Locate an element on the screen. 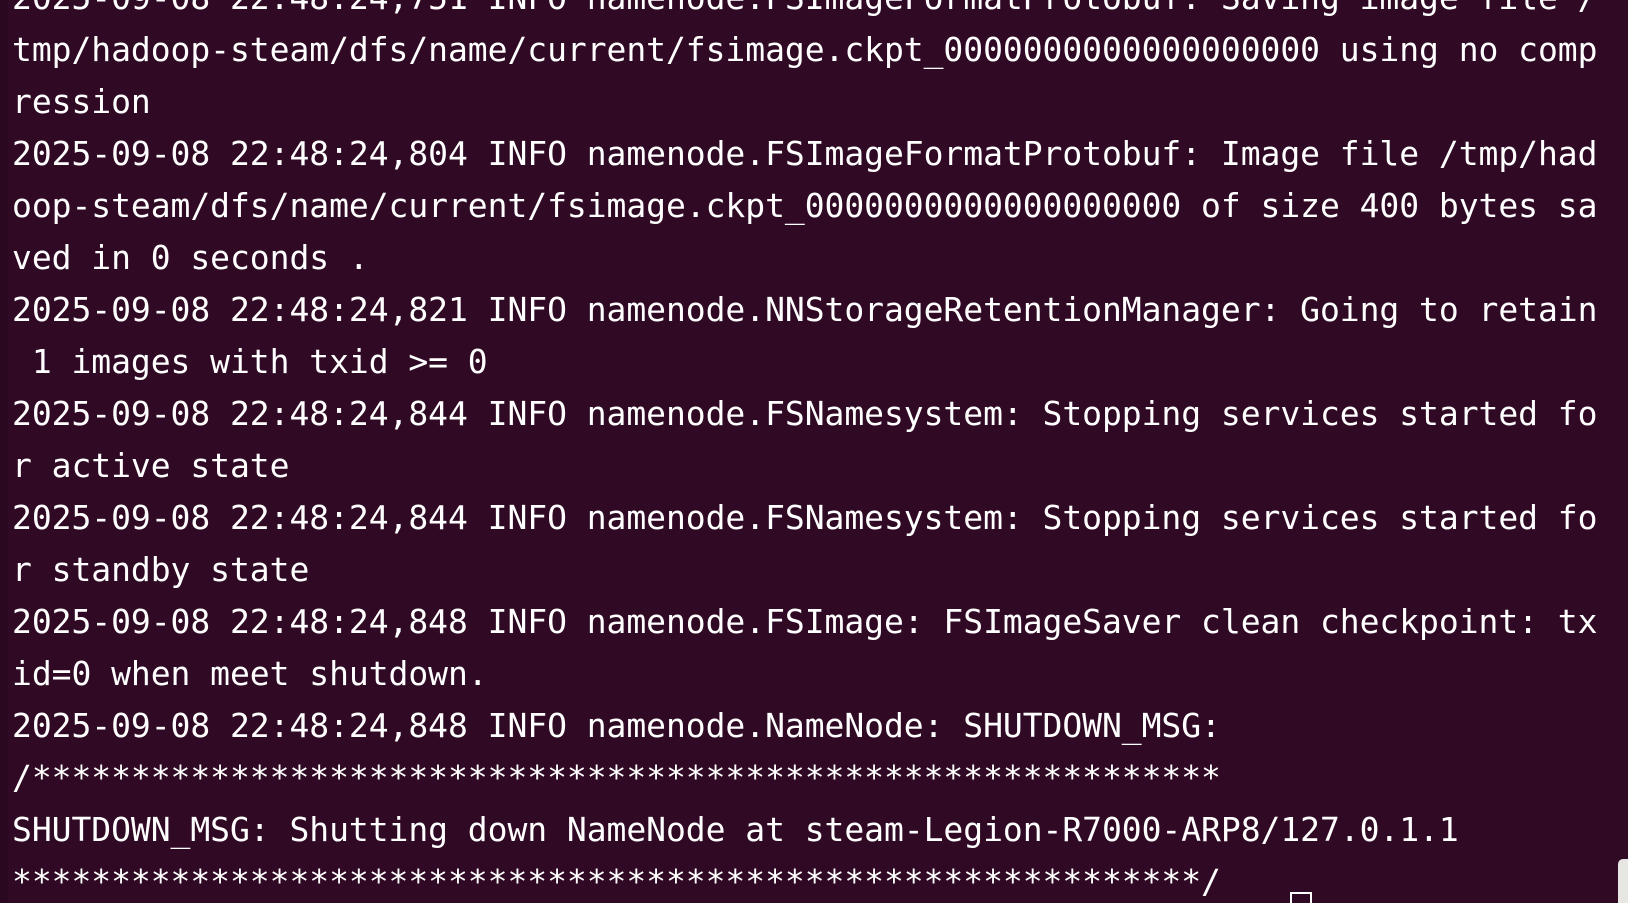 This screenshot has width=1628, height=903. terminal-line: 1 images with txid >= 0 is located at coordinates (250, 361).